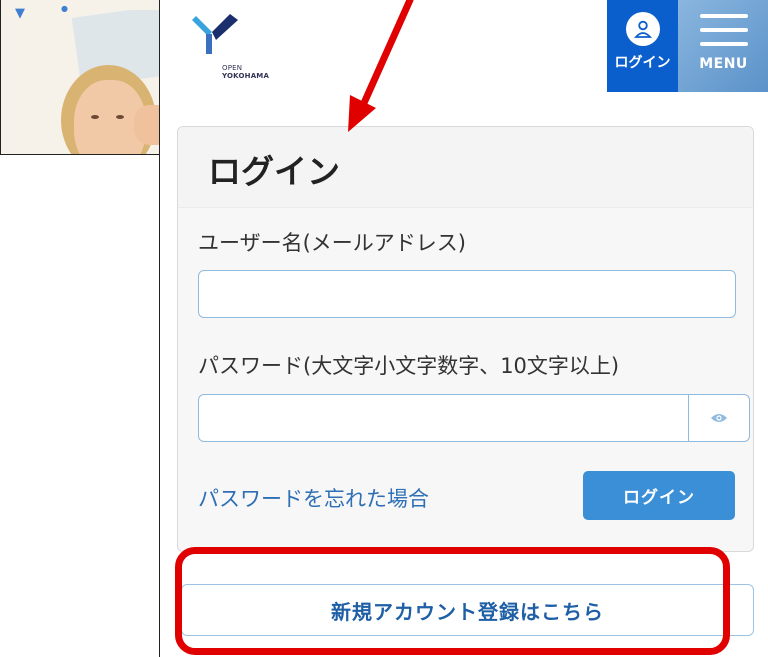  I want to click on site-header: OPEN YOKOHAMA ログイン MENU, so click(464, 46).